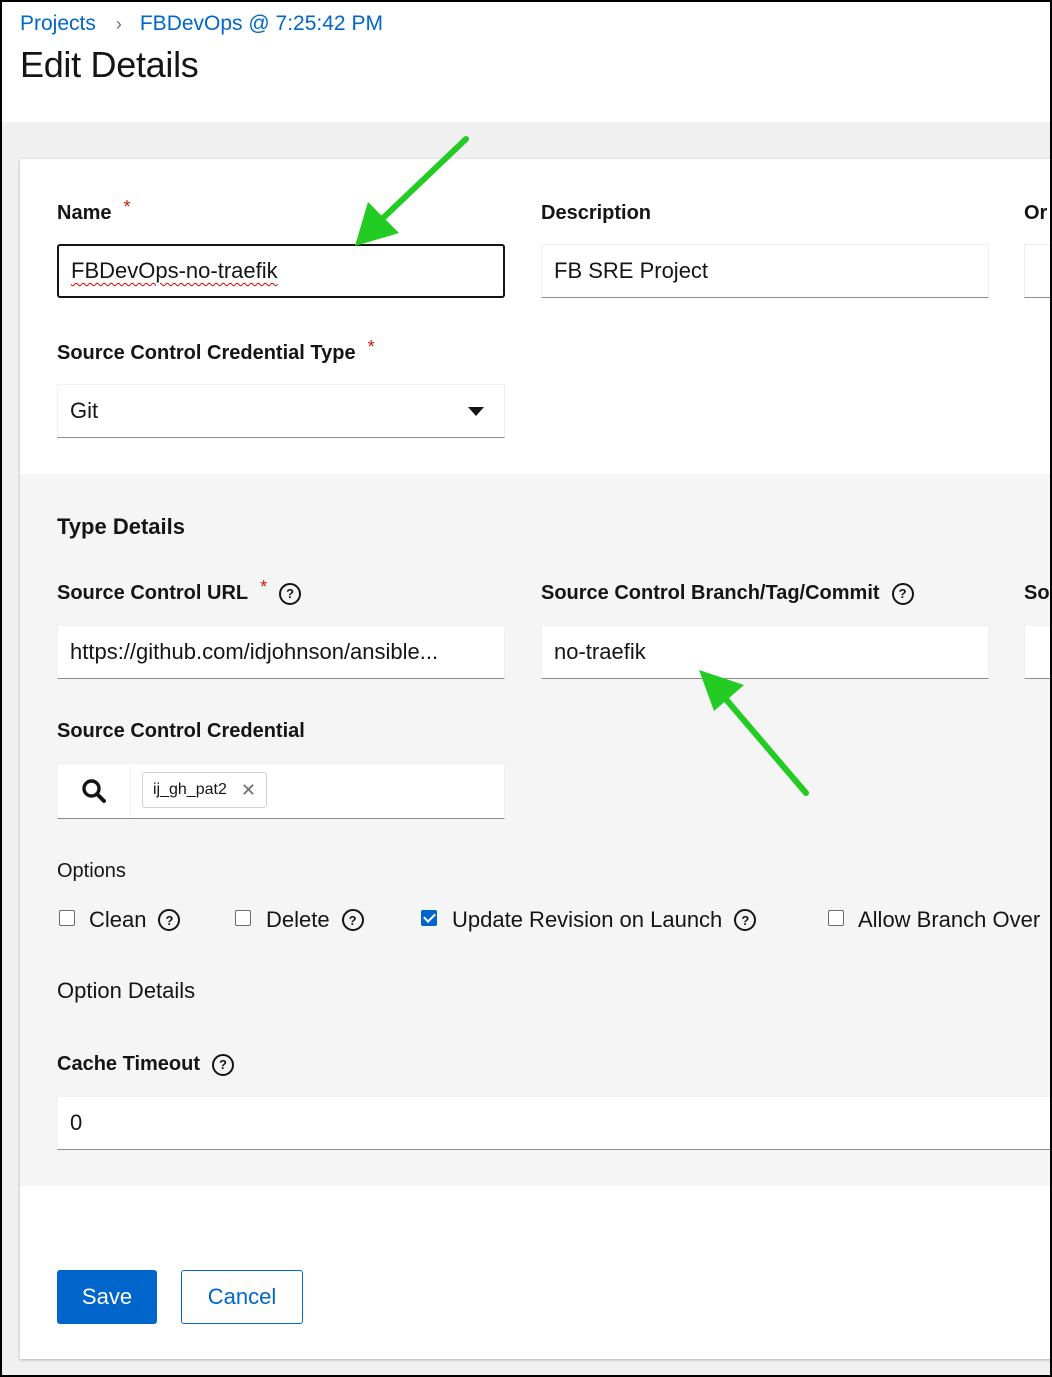  What do you see at coordinates (242, 1297) in the screenshot?
I see `cancel-button: Cancel` at bounding box center [242, 1297].